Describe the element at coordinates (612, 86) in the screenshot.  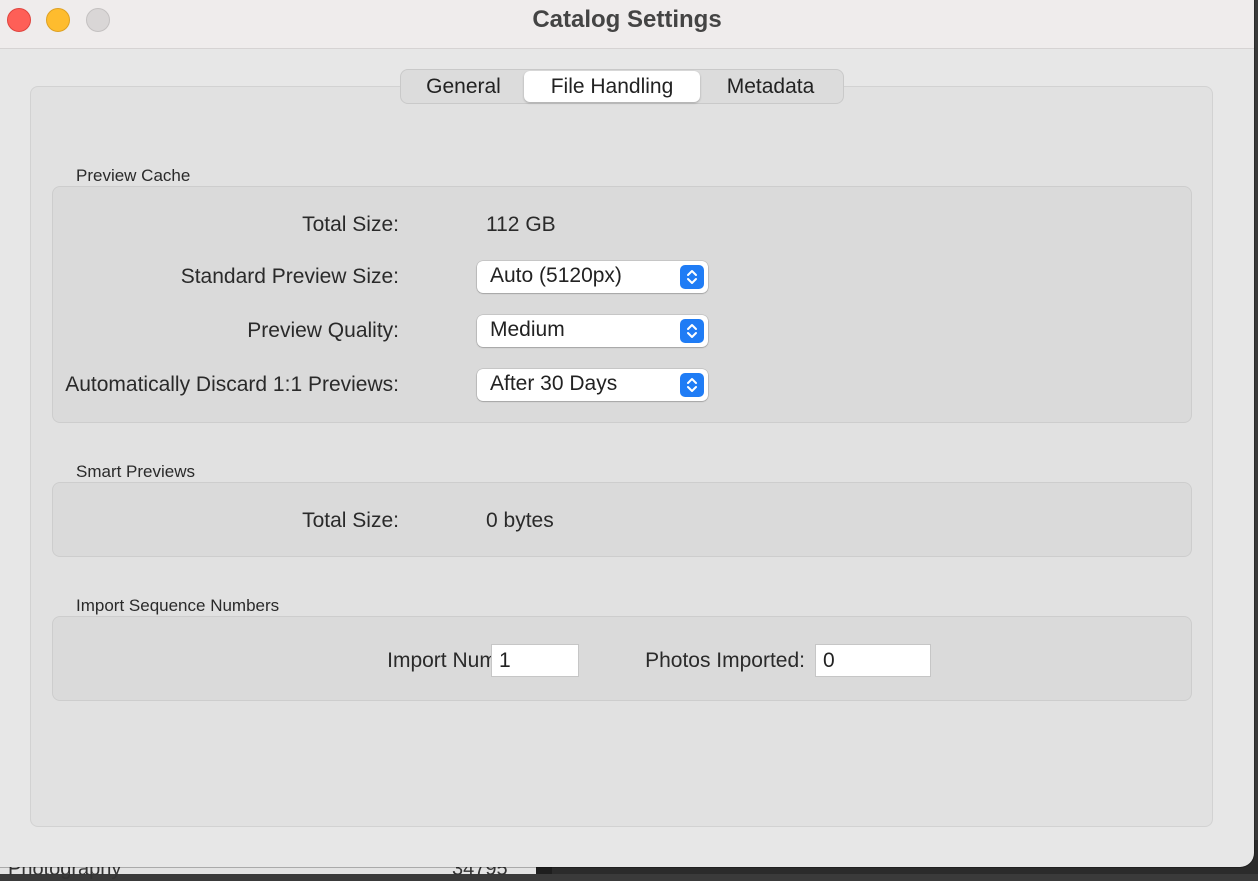
I see `tab-file-handling: File Handling` at that location.